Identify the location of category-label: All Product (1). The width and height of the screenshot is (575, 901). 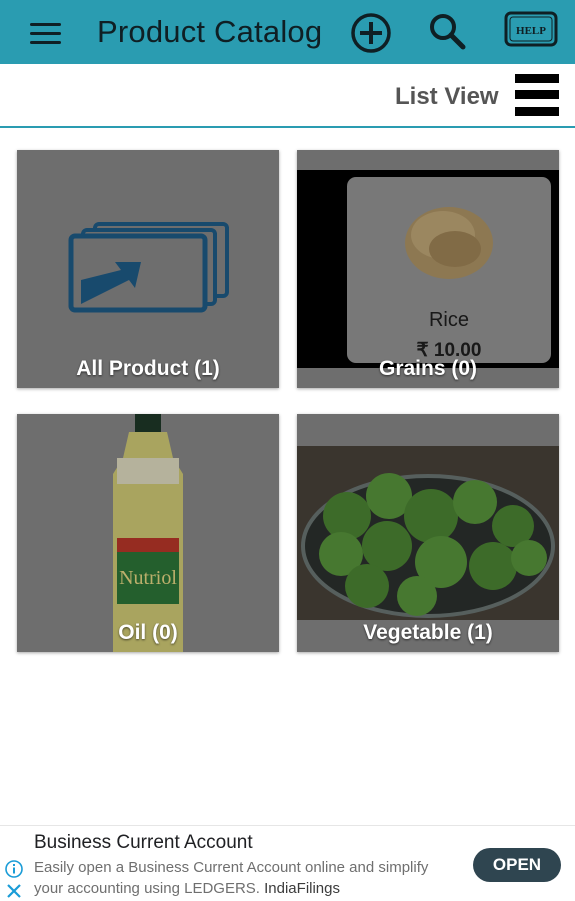
(148, 368).